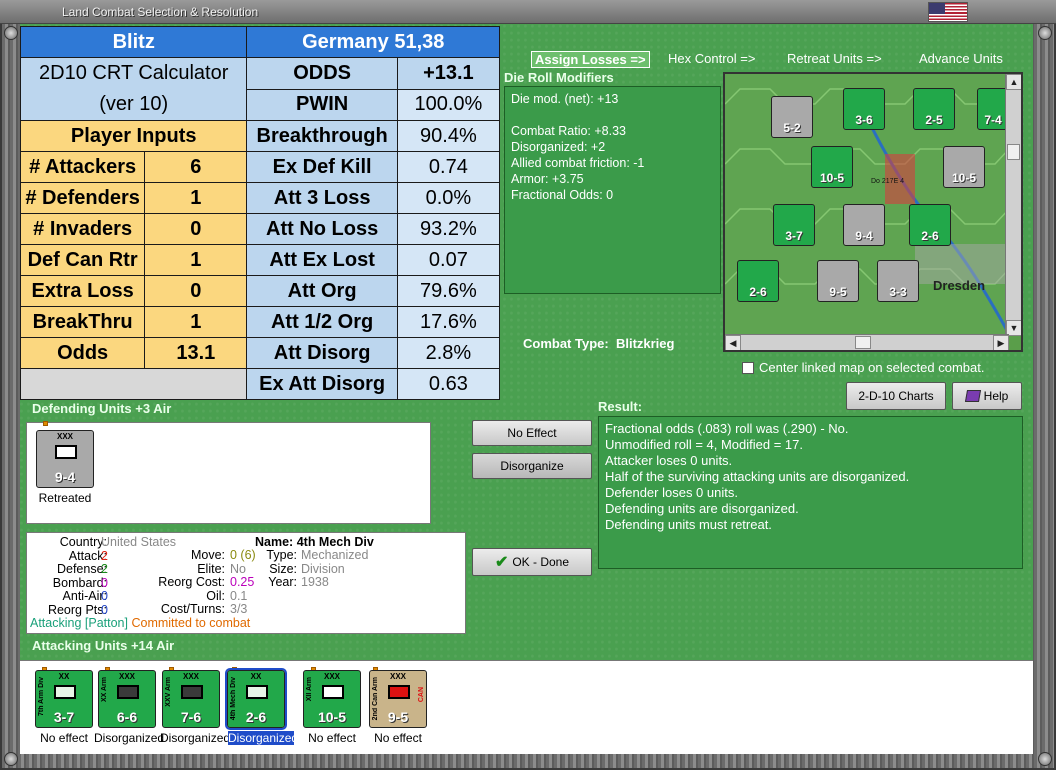 This screenshot has width=1056, height=770. Describe the element at coordinates (834, 58) in the screenshot. I see `retreat-units-link: Retreat Units =>` at that location.